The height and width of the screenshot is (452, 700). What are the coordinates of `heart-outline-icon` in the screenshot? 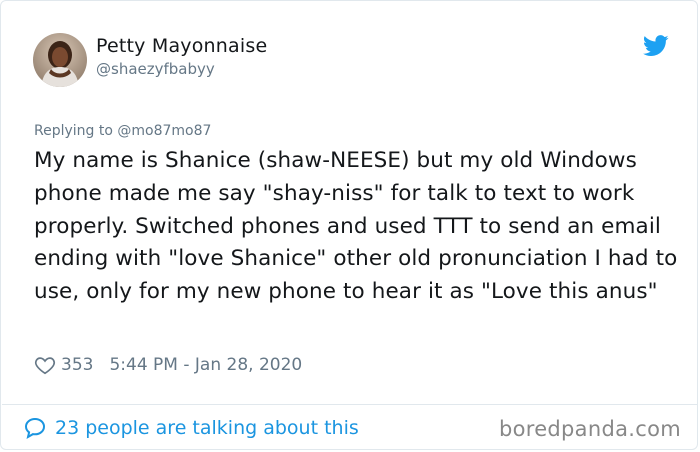 It's located at (45, 365).